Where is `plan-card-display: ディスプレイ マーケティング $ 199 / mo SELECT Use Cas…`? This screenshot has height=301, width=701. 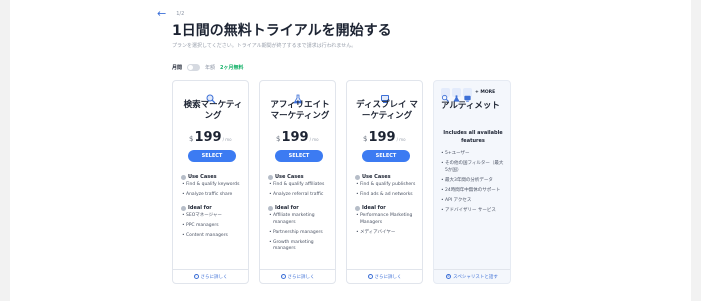
plan-card-display: ディスプレイ マーケティング $ 199 / mo SELECT Use Cas… is located at coordinates (384, 182).